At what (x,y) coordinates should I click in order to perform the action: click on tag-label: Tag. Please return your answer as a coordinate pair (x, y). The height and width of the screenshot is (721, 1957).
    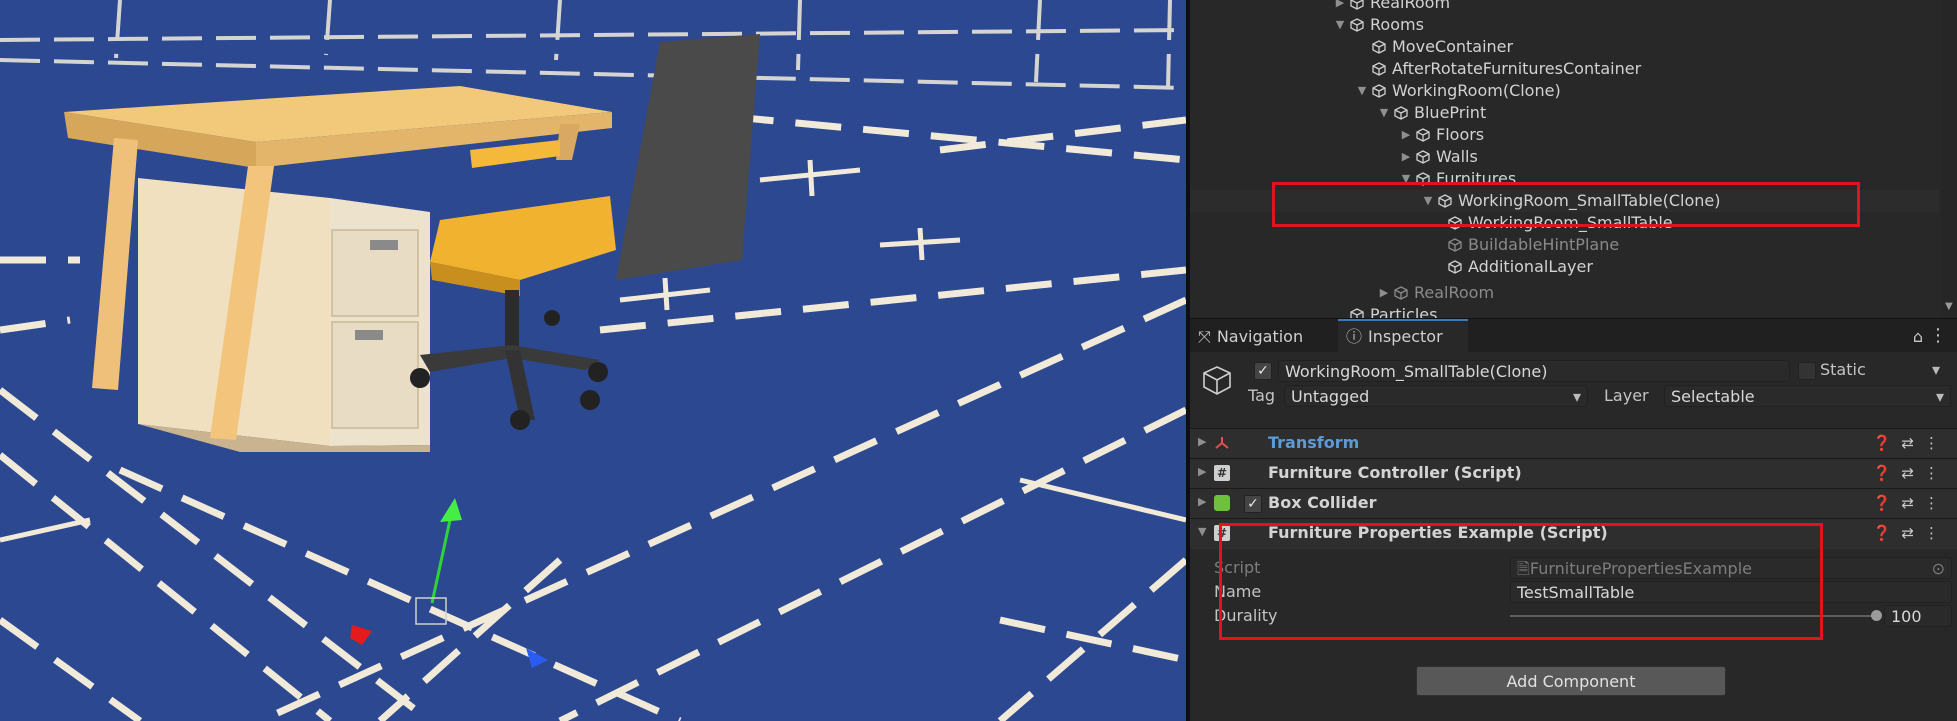
    Looking at the image, I should click on (1262, 395).